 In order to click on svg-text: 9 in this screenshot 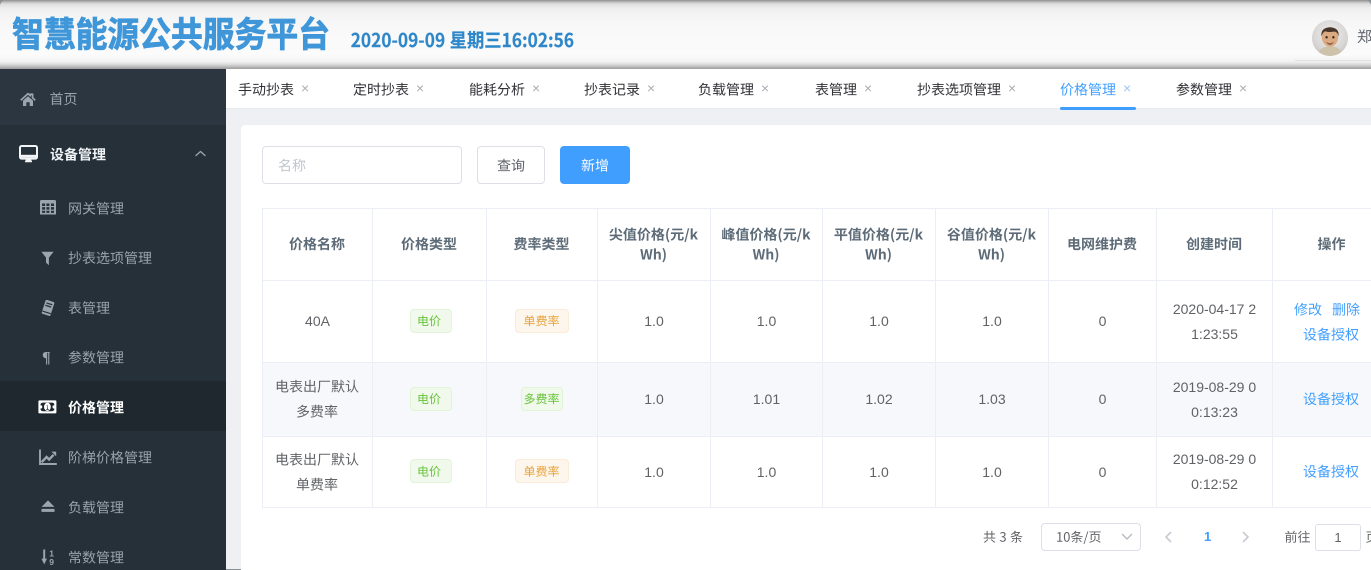, I will do `click(51, 561)`.